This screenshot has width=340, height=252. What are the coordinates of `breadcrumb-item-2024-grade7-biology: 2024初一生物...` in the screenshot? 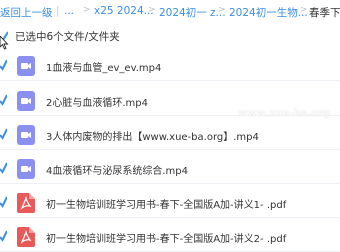 It's located at (268, 12).